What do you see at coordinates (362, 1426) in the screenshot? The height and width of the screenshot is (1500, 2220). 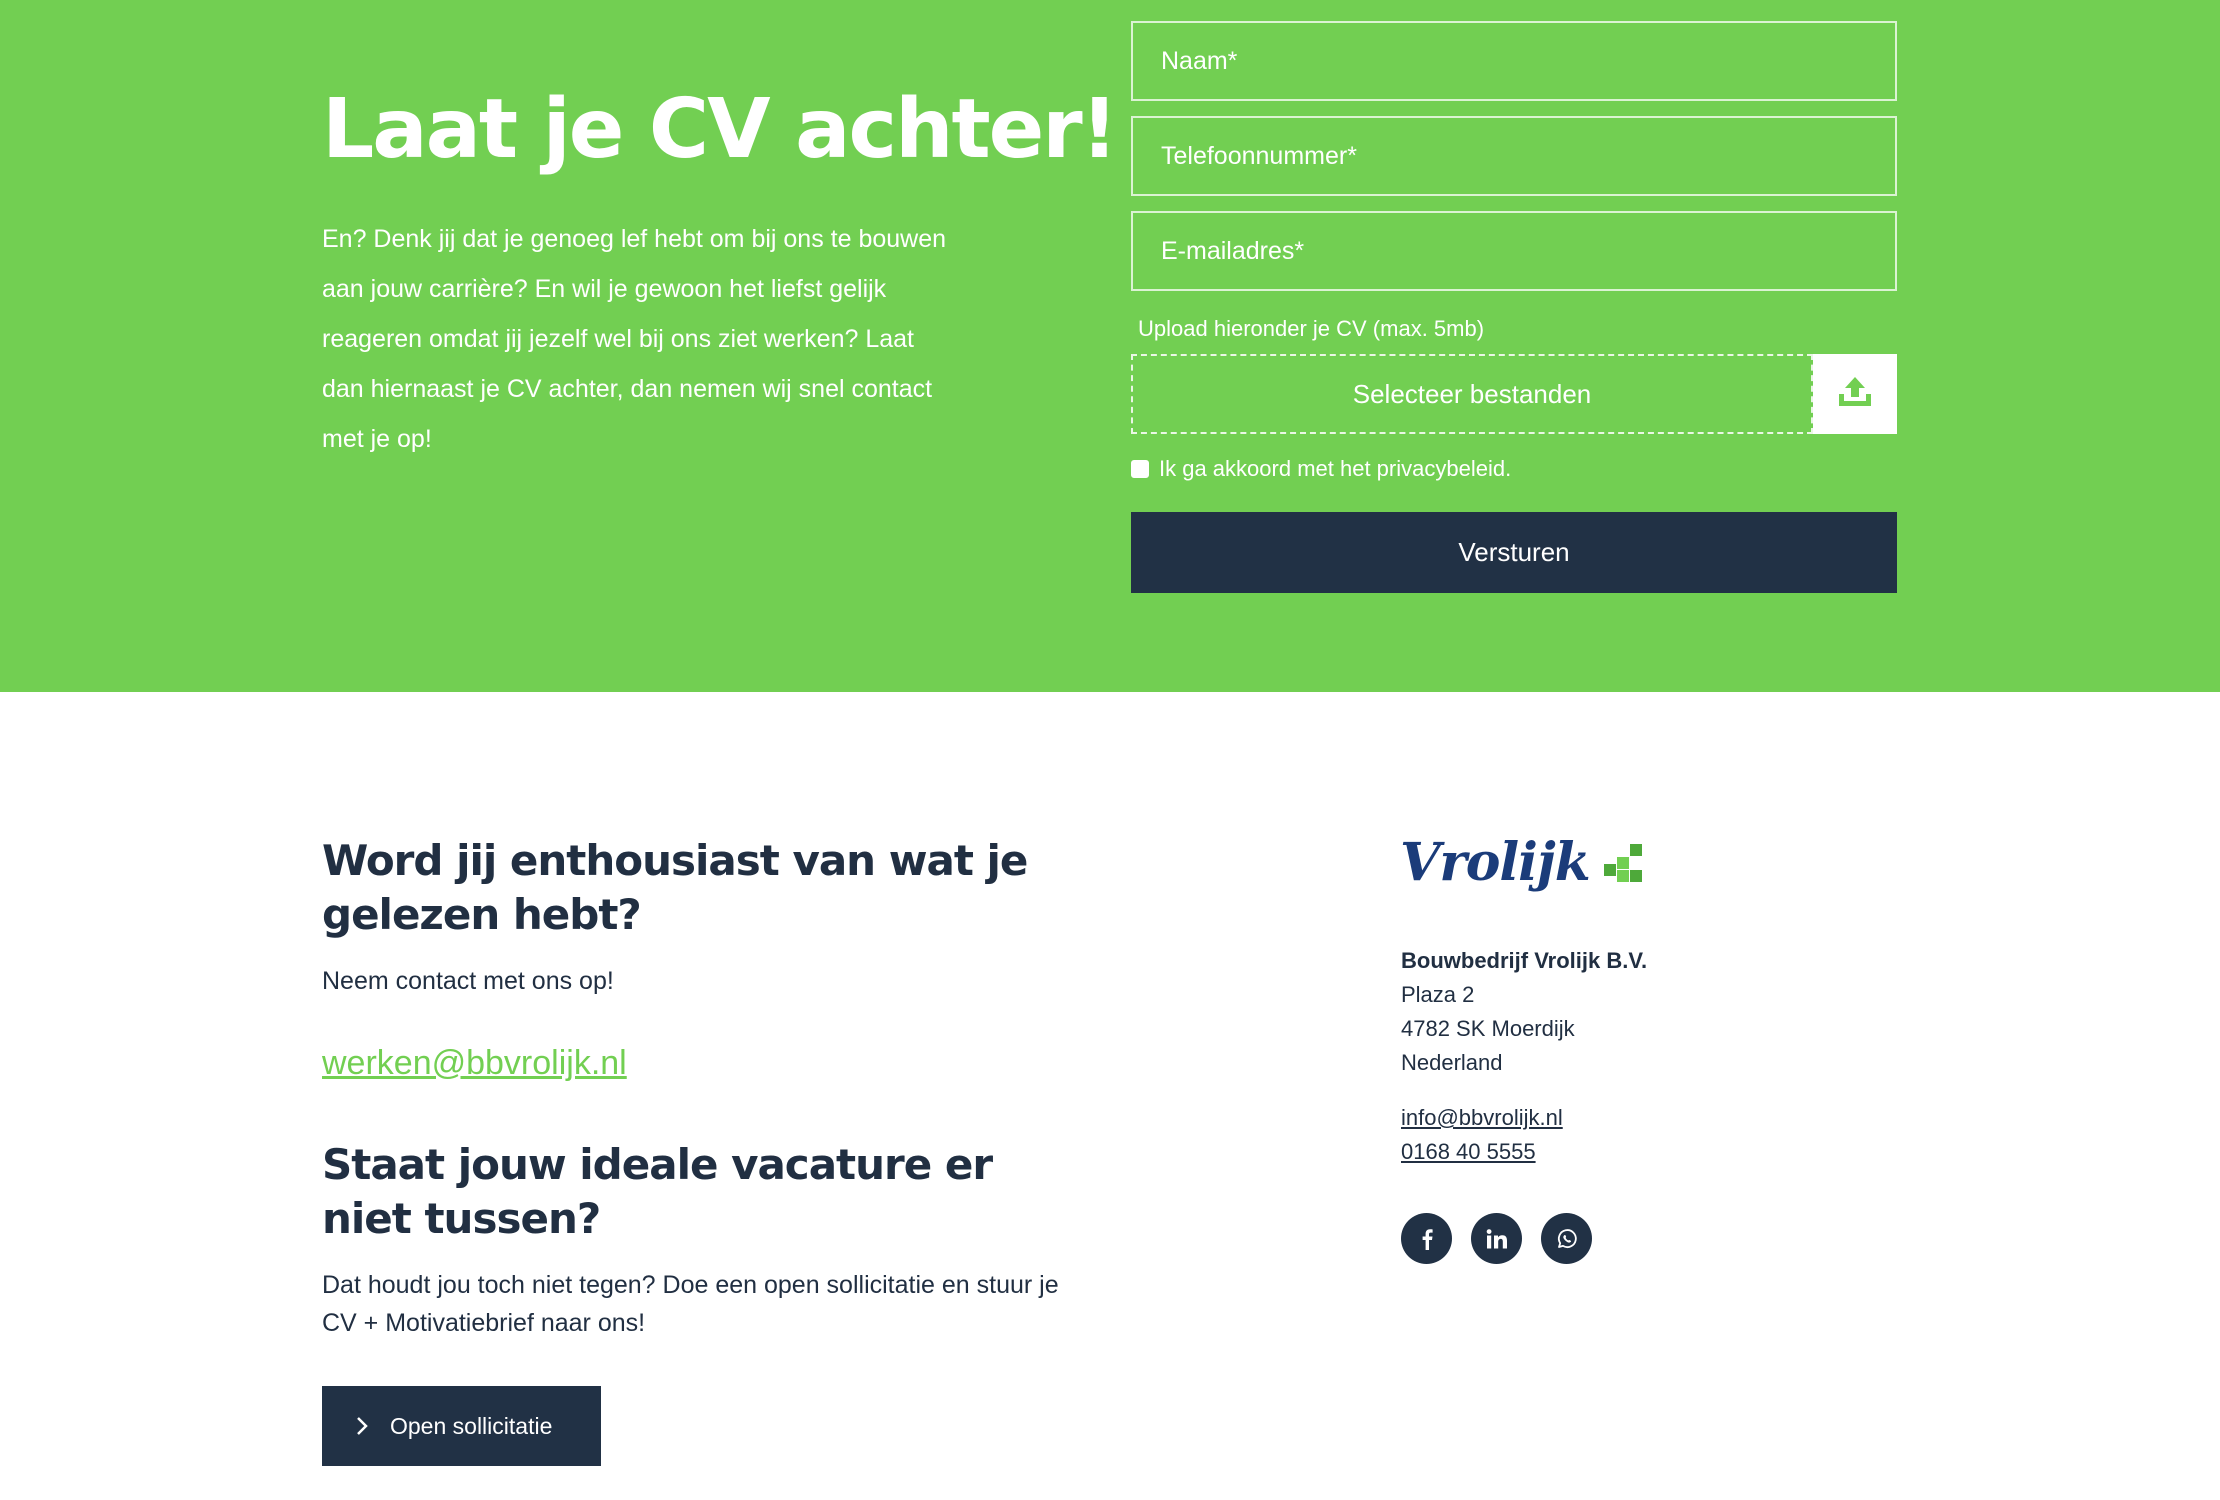 I see `chevron-right-icon` at bounding box center [362, 1426].